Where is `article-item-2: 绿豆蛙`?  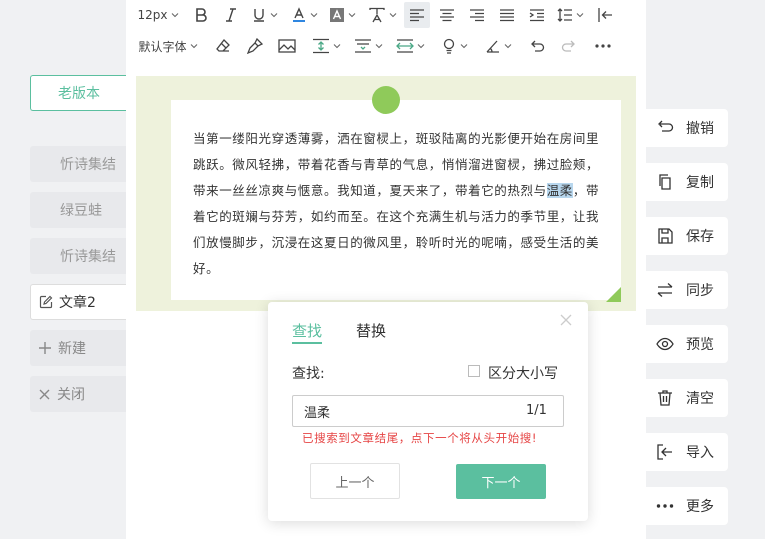
article-item-2: 绿豆蛙 is located at coordinates (80, 210).